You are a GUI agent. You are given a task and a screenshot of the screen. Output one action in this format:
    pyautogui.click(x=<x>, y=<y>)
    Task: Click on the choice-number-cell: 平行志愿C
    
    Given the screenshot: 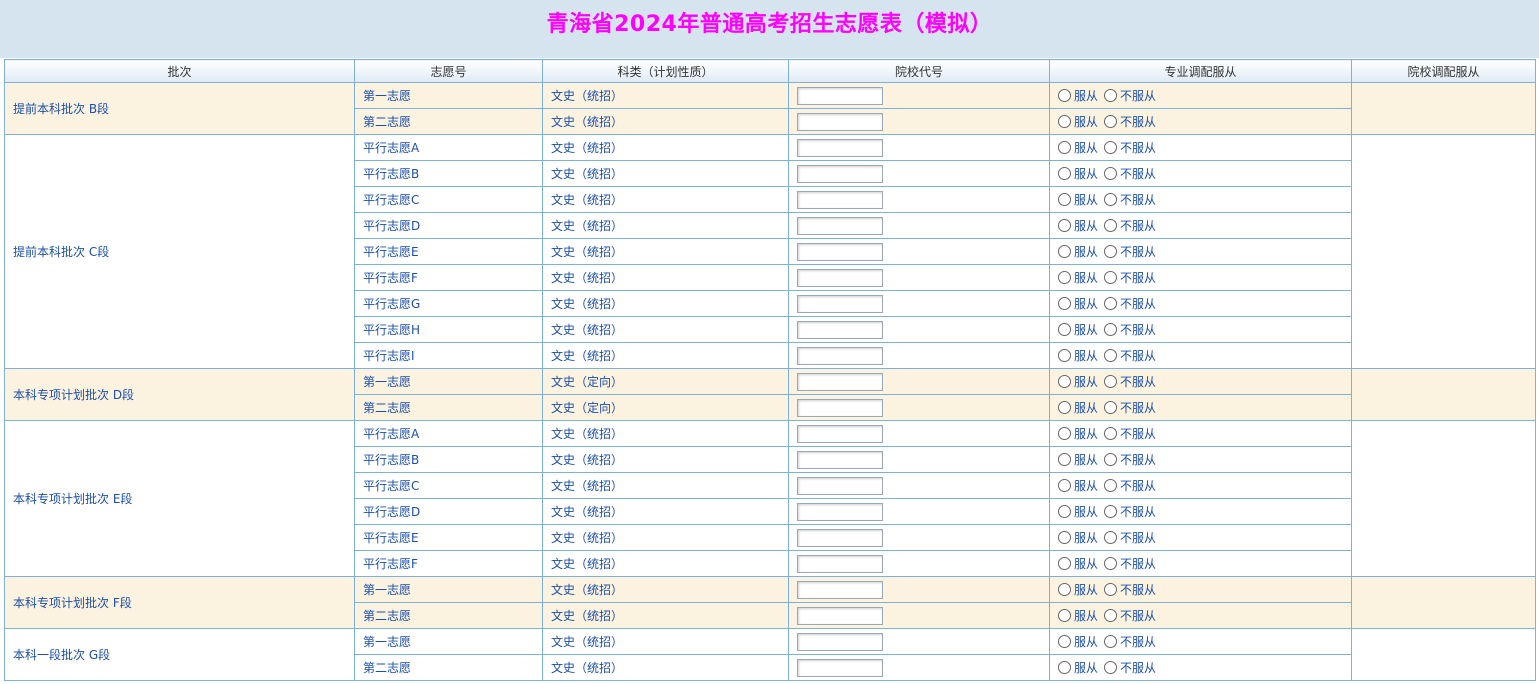 What is the action you would take?
    pyautogui.click(x=448, y=485)
    